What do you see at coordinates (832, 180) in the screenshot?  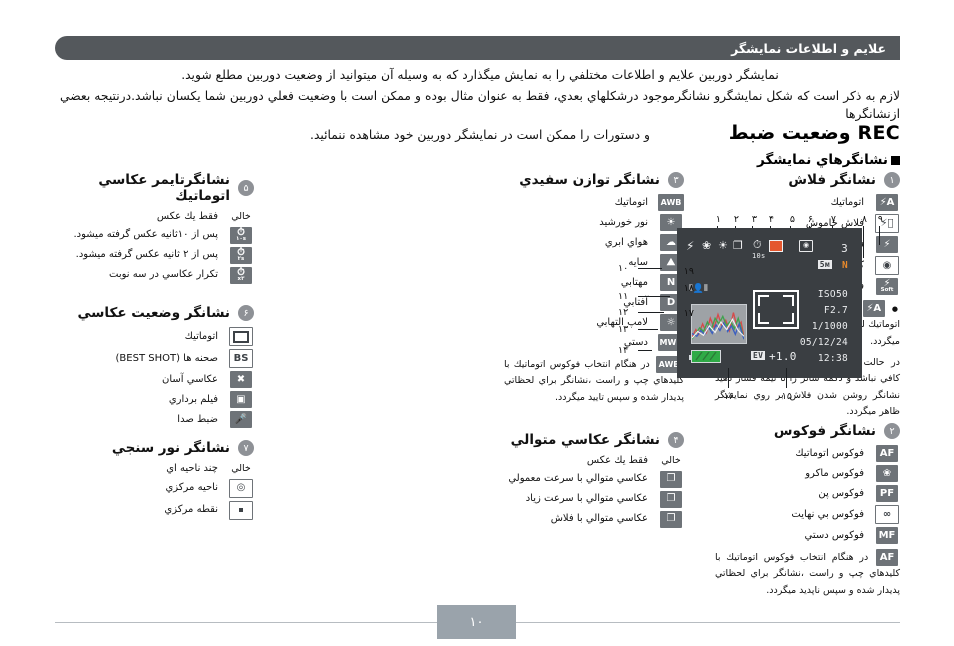 I see `group-title: نشانگر فلاش` at bounding box center [832, 180].